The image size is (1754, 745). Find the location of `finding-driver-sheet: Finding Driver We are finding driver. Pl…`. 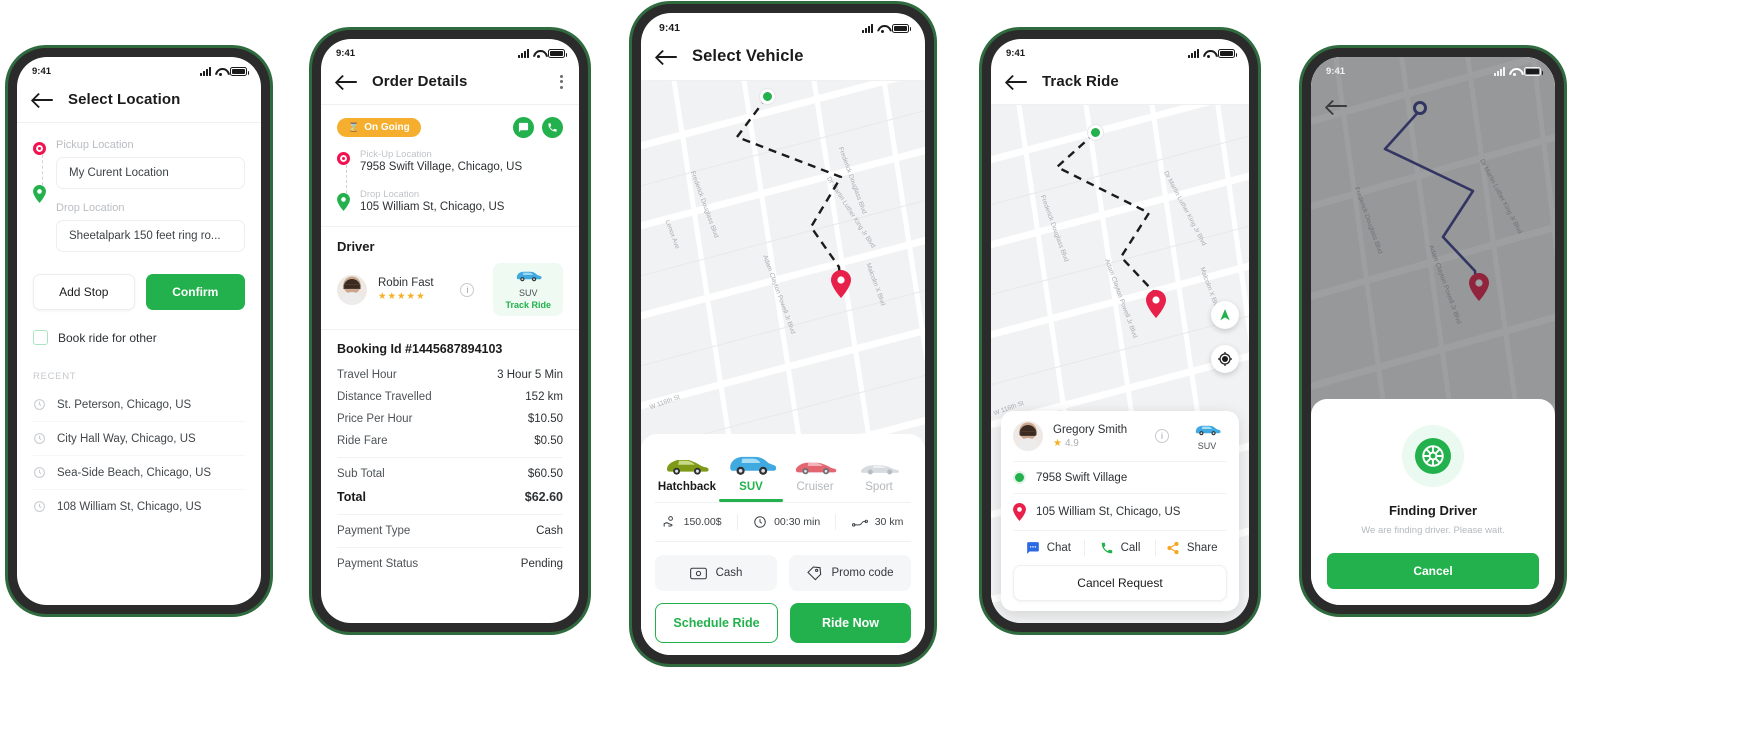

finding-driver-sheet: Finding Driver We are finding driver. Pl… is located at coordinates (1433, 502).